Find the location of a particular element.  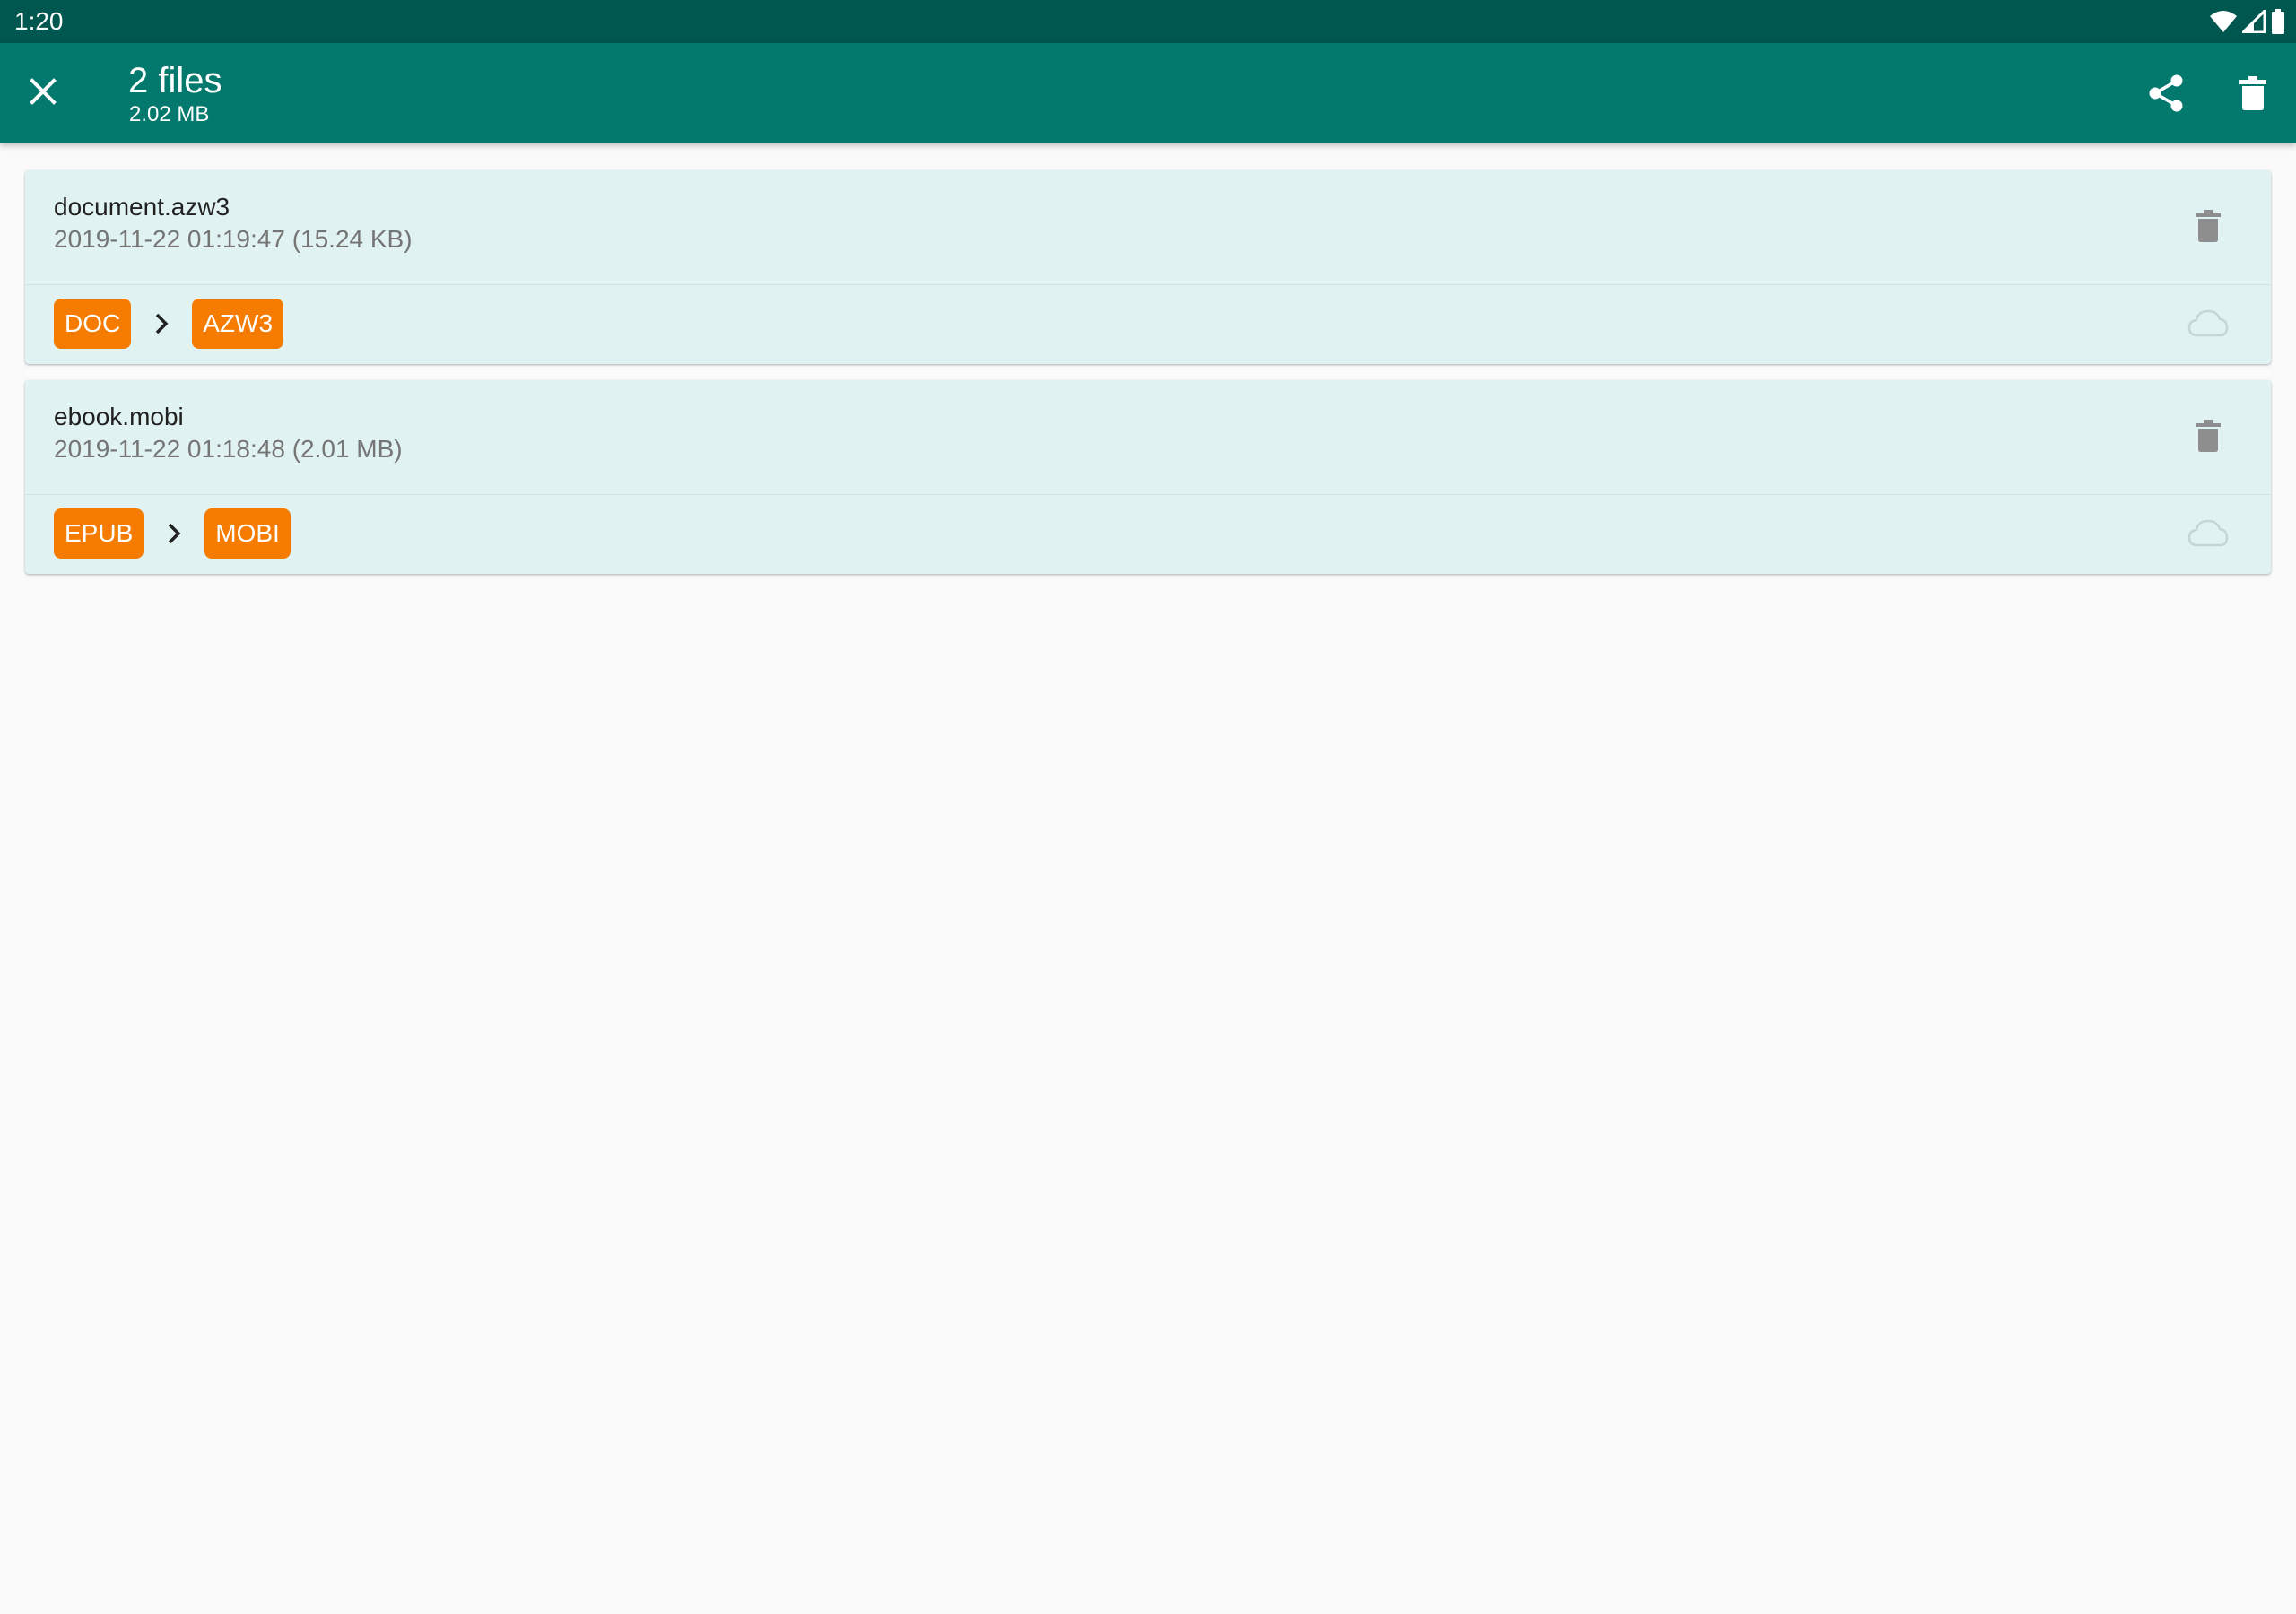

close-selection-button is located at coordinates (43, 93).